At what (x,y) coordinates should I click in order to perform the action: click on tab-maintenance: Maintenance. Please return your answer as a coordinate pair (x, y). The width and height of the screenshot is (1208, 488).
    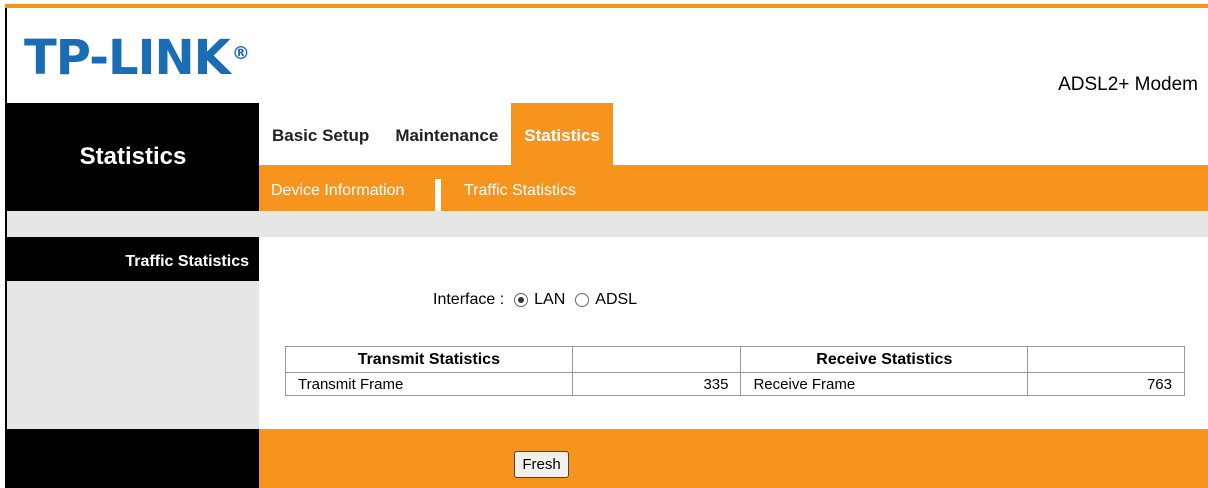
    Looking at the image, I should click on (446, 134).